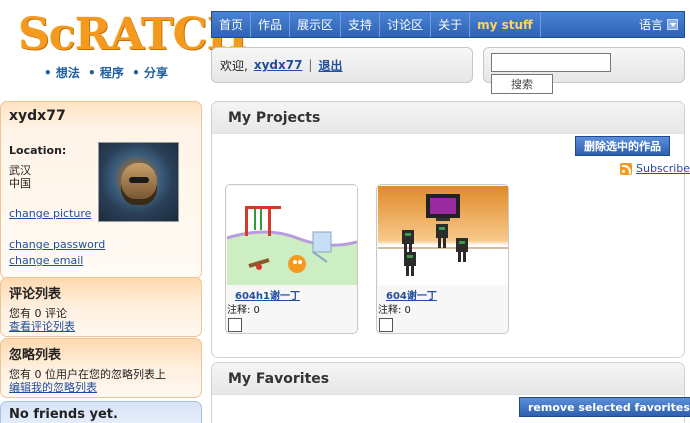  What do you see at coordinates (37, 116) in the screenshot?
I see `profile-username: xydx77` at bounding box center [37, 116].